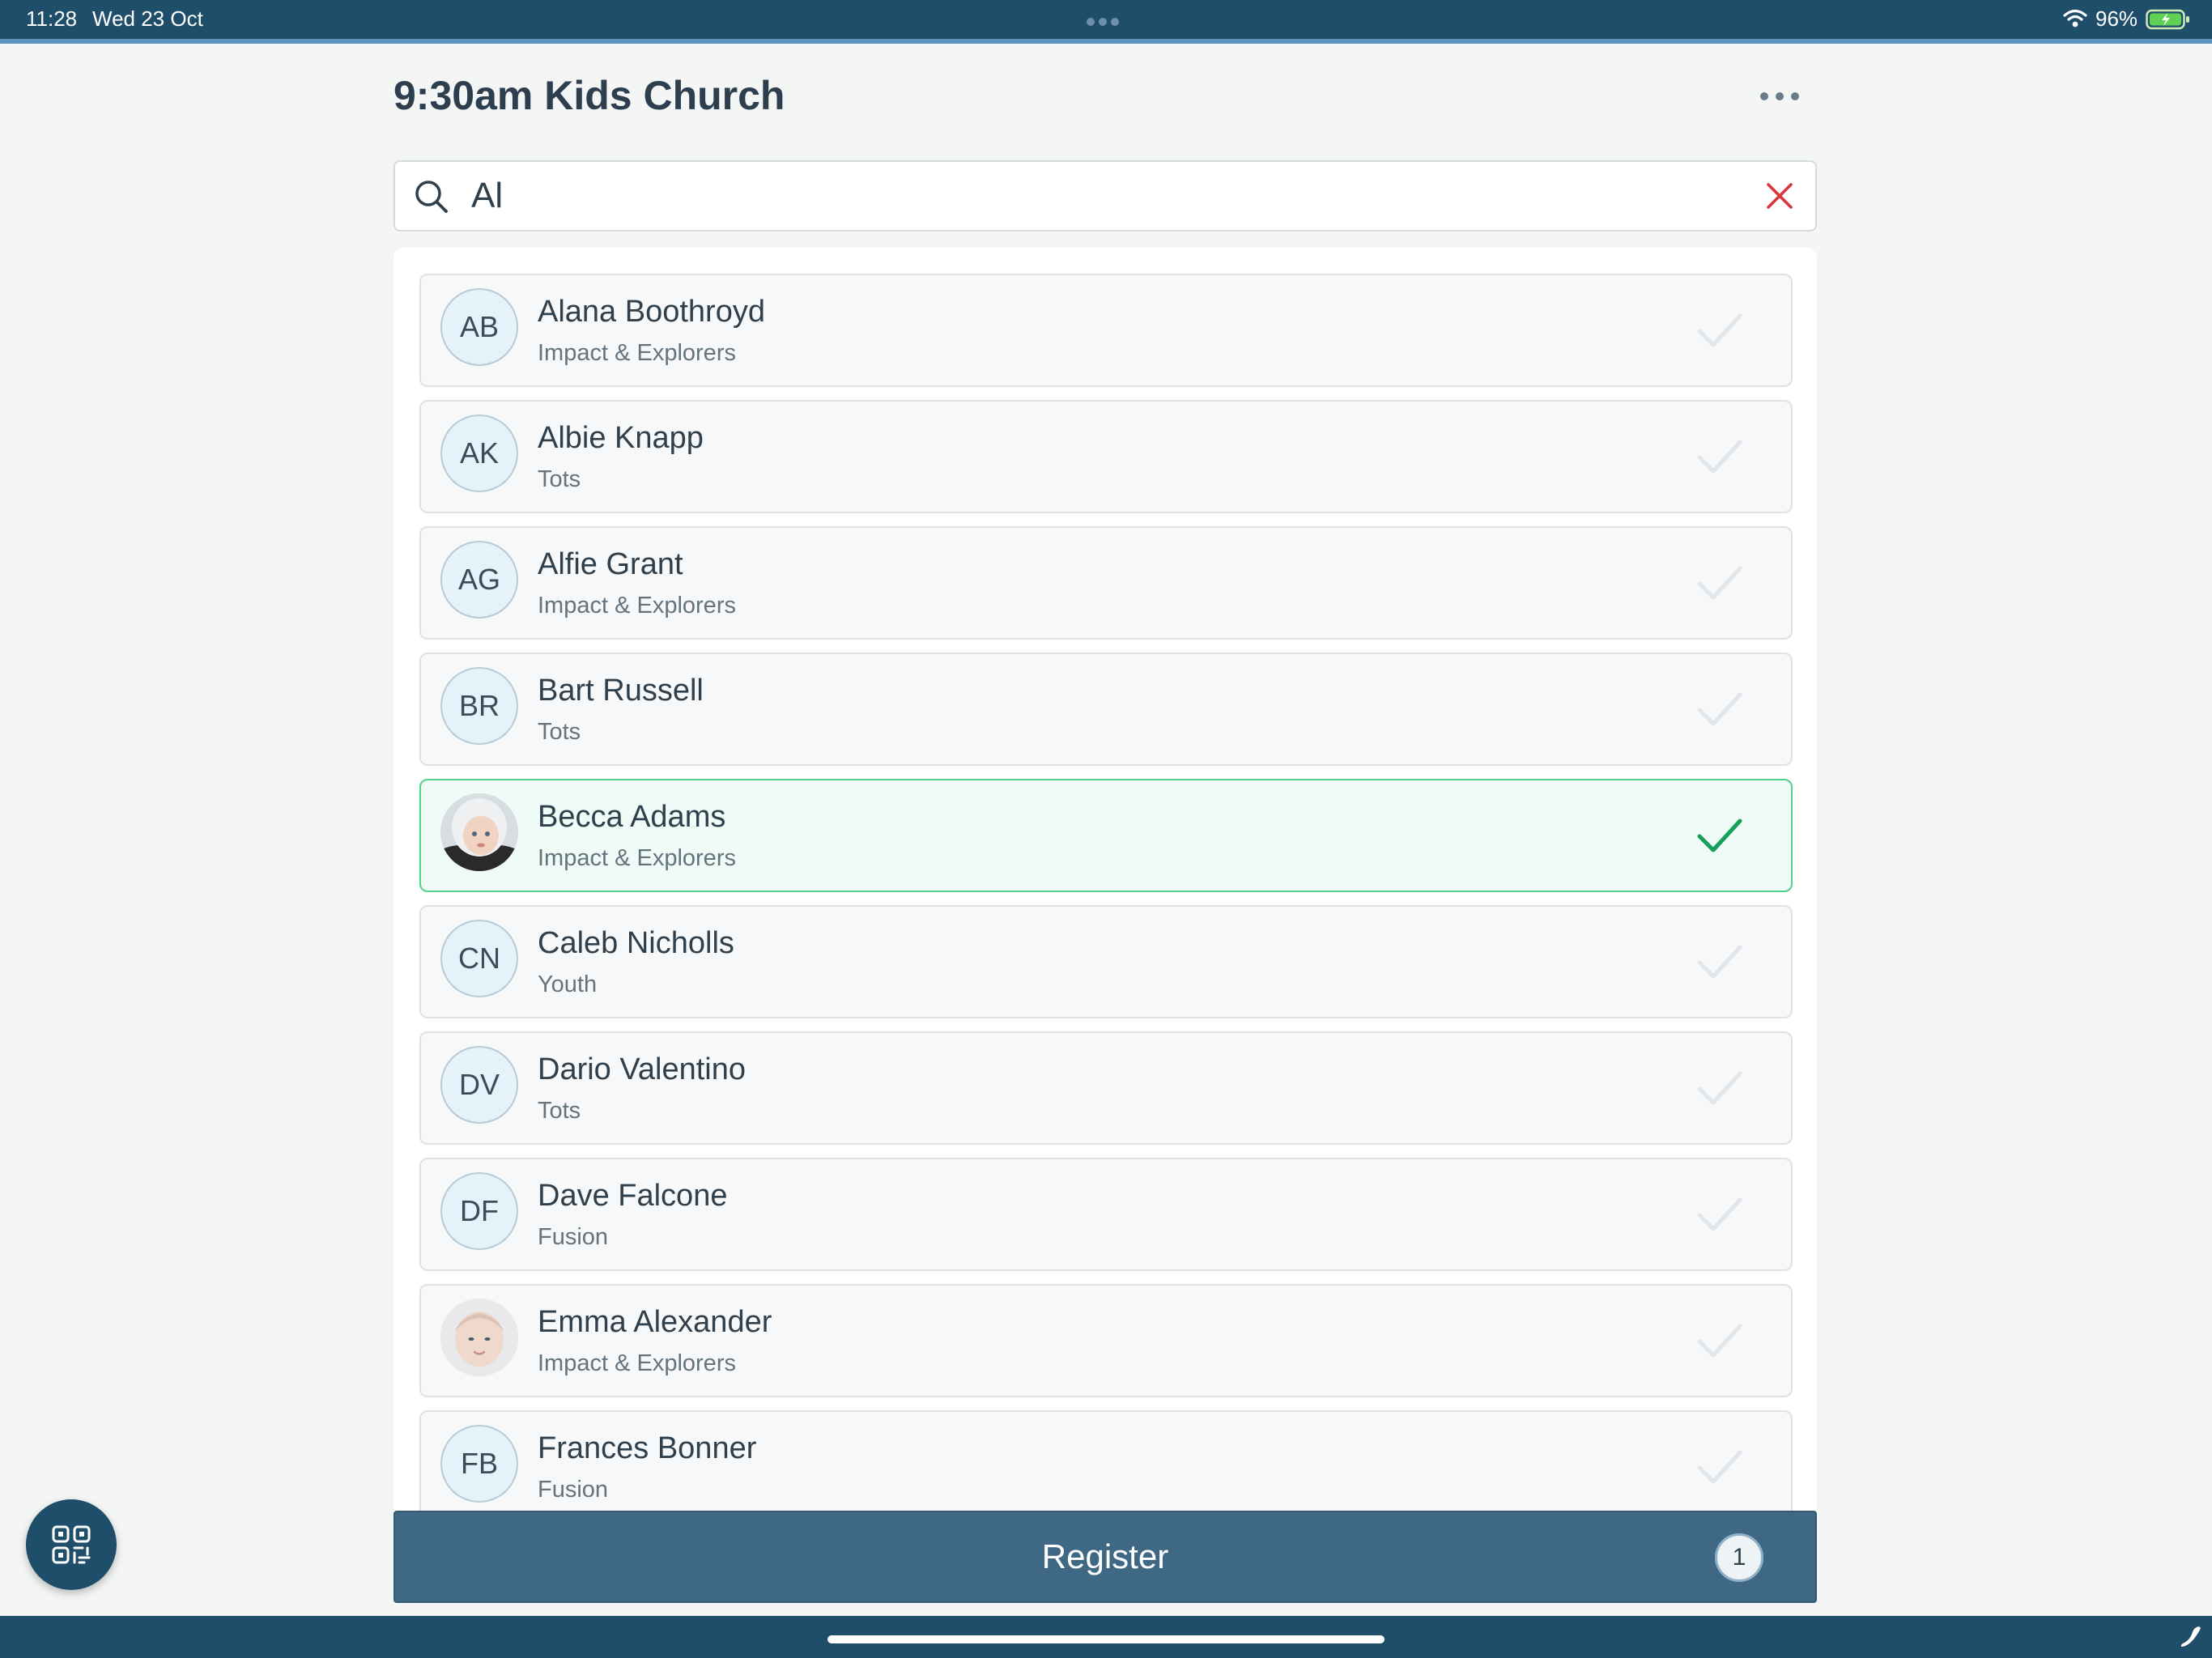 This screenshot has height=1658, width=2212. I want to click on person-name: Bart Russell, so click(621, 691).